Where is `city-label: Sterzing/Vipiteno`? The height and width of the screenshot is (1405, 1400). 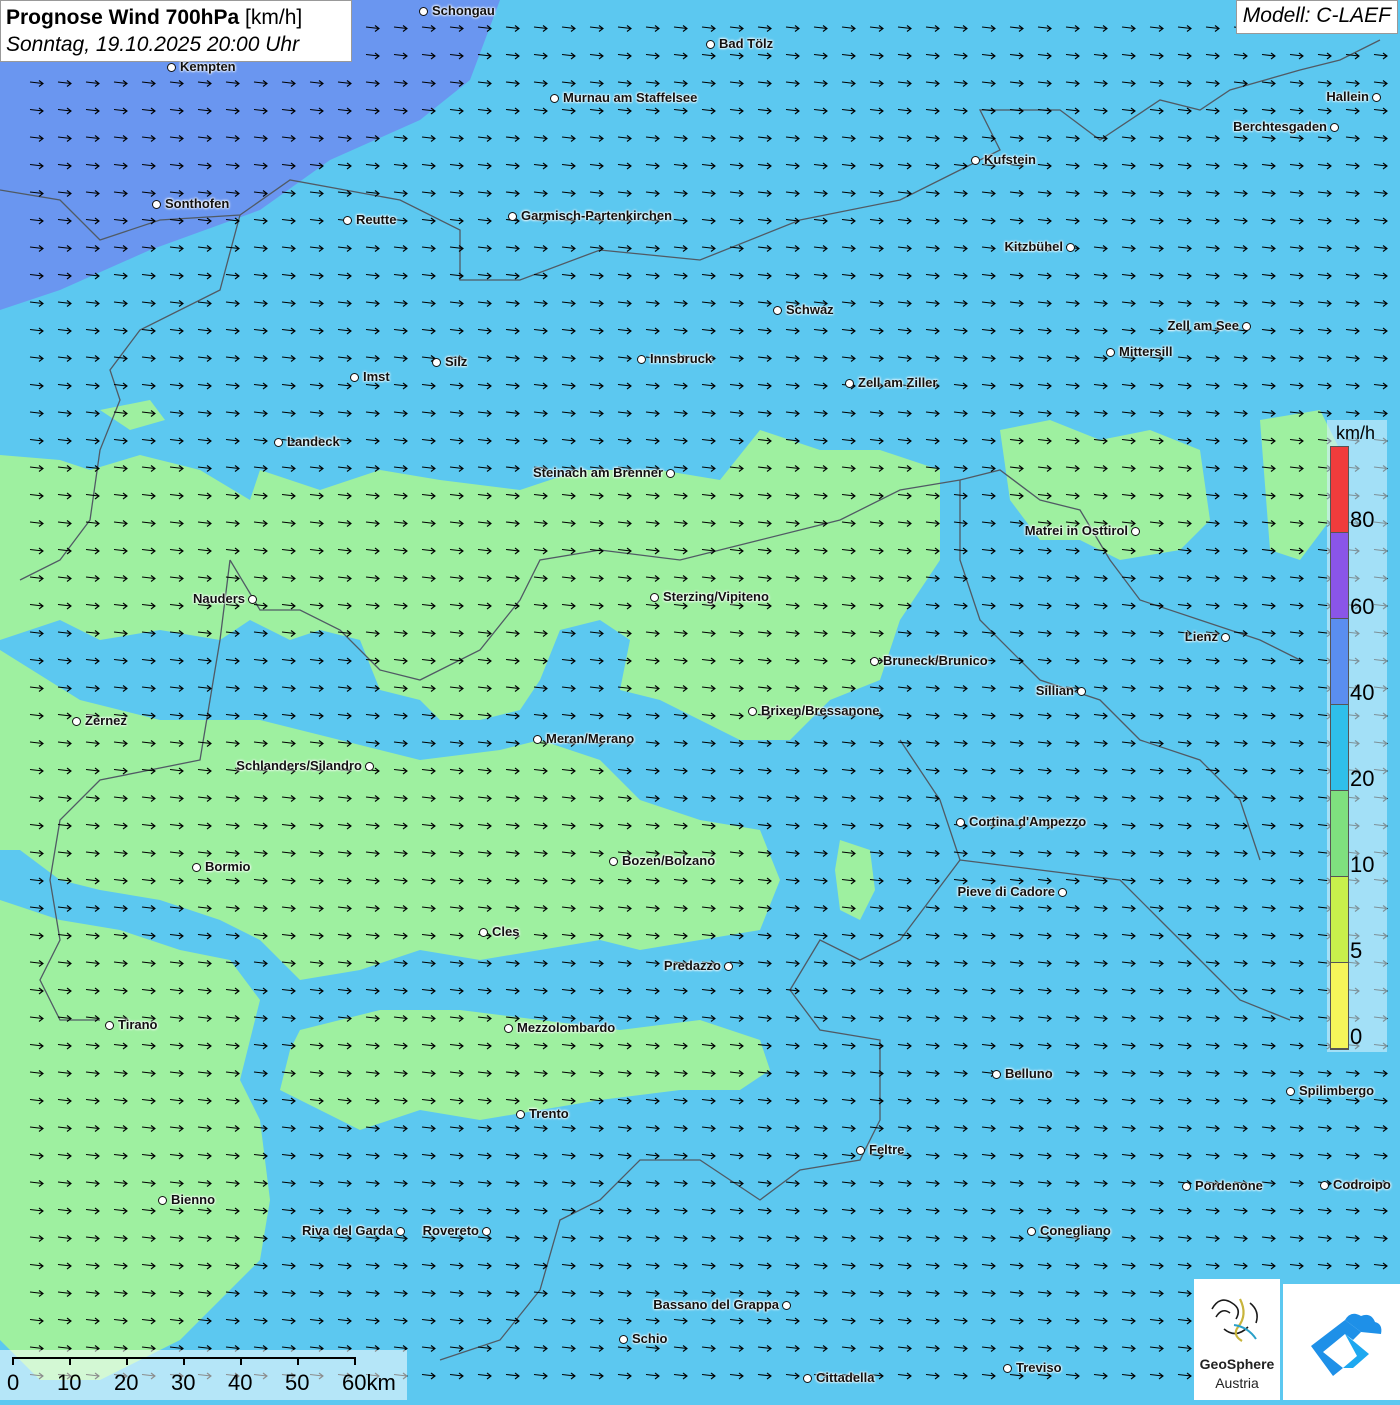
city-label: Sterzing/Vipiteno is located at coordinates (716, 596).